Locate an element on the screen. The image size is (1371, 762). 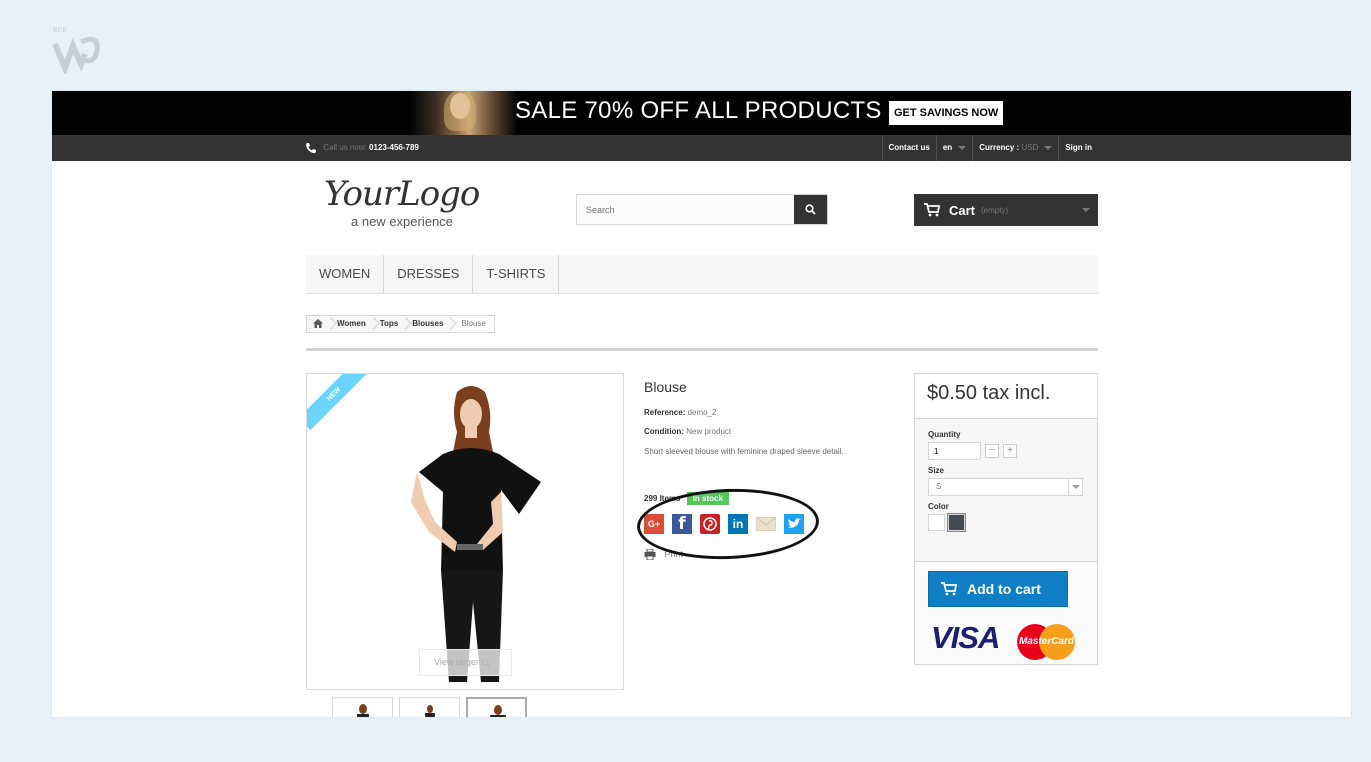
logo-text: YourLogo is located at coordinates (402, 194).